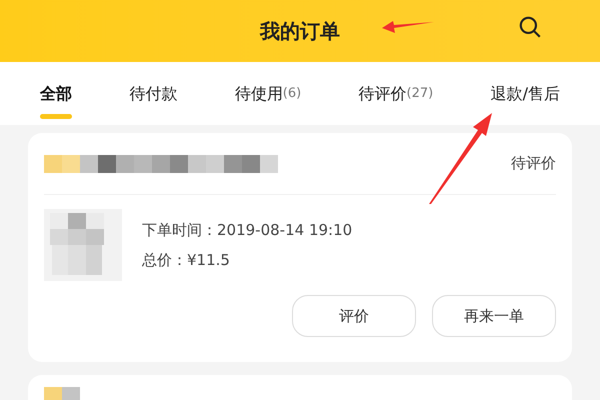  I want to click on order-action-button: 评价, so click(354, 316).